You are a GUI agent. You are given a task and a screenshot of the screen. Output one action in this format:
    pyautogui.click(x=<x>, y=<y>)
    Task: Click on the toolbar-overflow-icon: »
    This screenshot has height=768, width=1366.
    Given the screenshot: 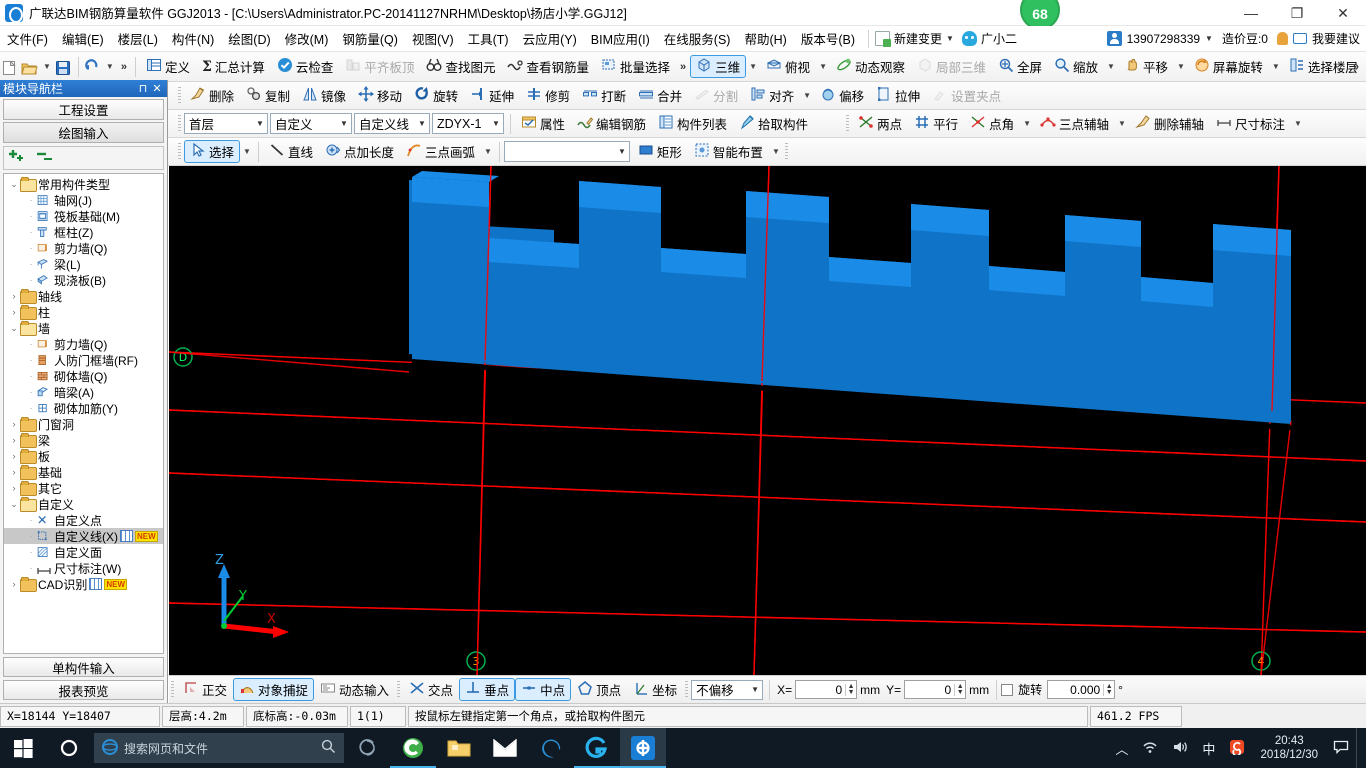 What is the action you would take?
    pyautogui.click(x=124, y=67)
    